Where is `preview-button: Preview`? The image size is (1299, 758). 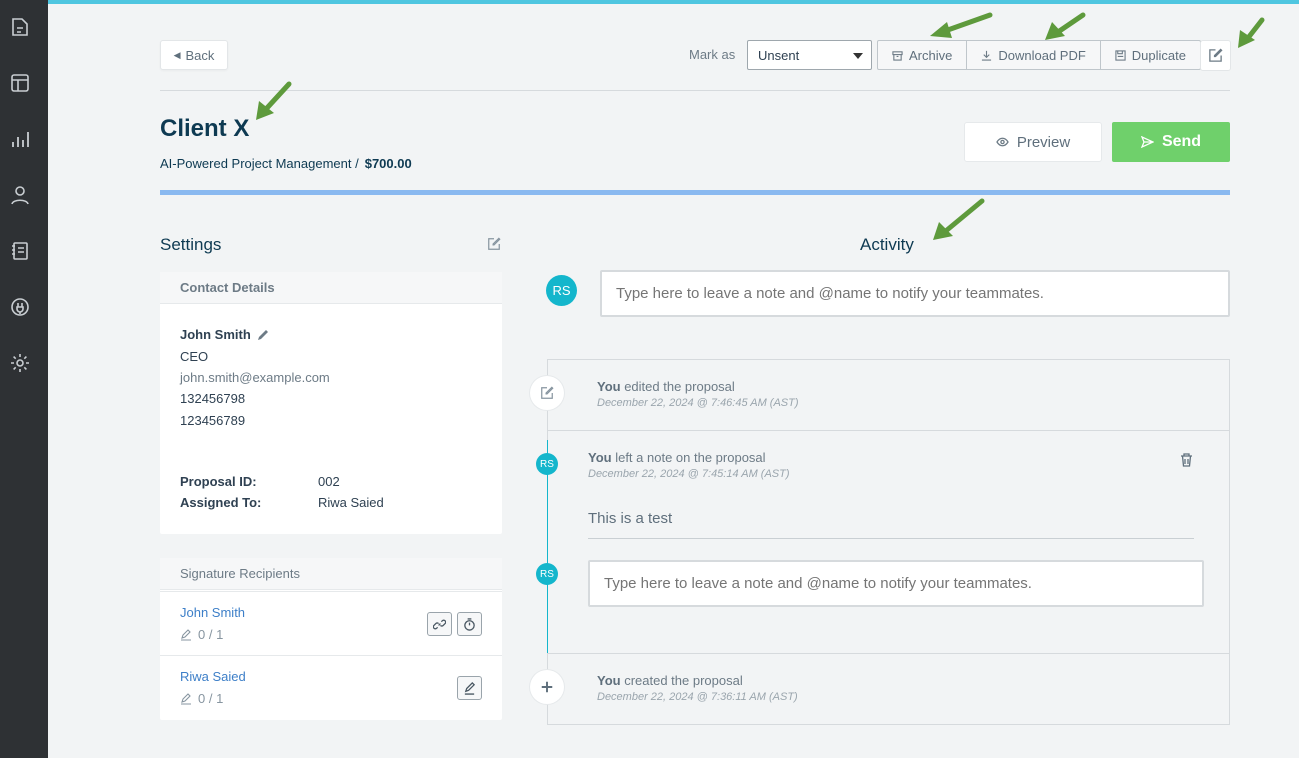
preview-button: Preview is located at coordinates (1033, 142).